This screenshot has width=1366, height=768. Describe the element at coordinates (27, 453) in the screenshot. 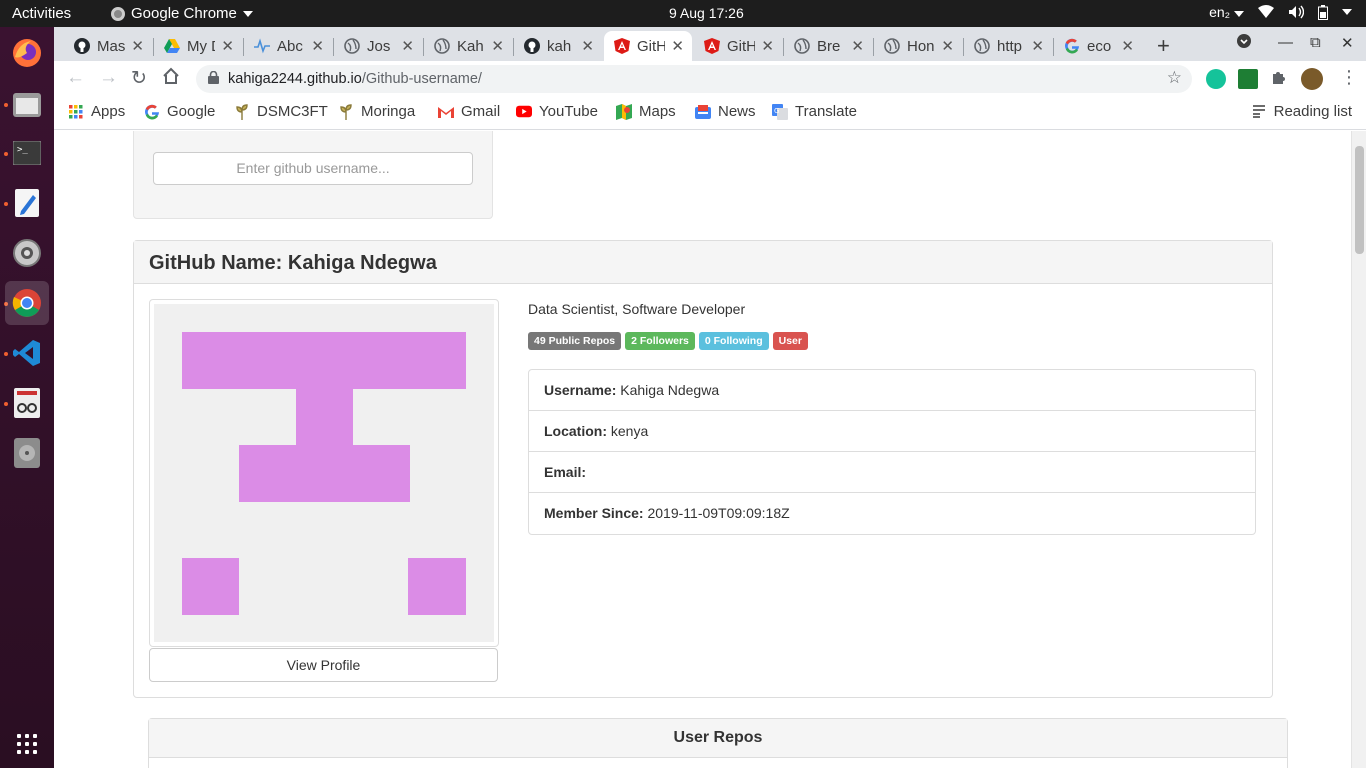

I see `disk-launcher` at that location.